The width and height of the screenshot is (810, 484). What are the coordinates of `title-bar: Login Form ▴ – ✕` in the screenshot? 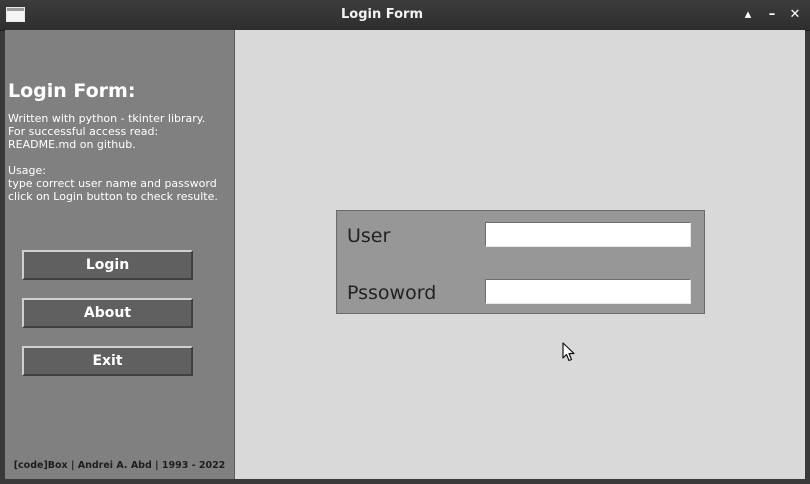 It's located at (405, 15).